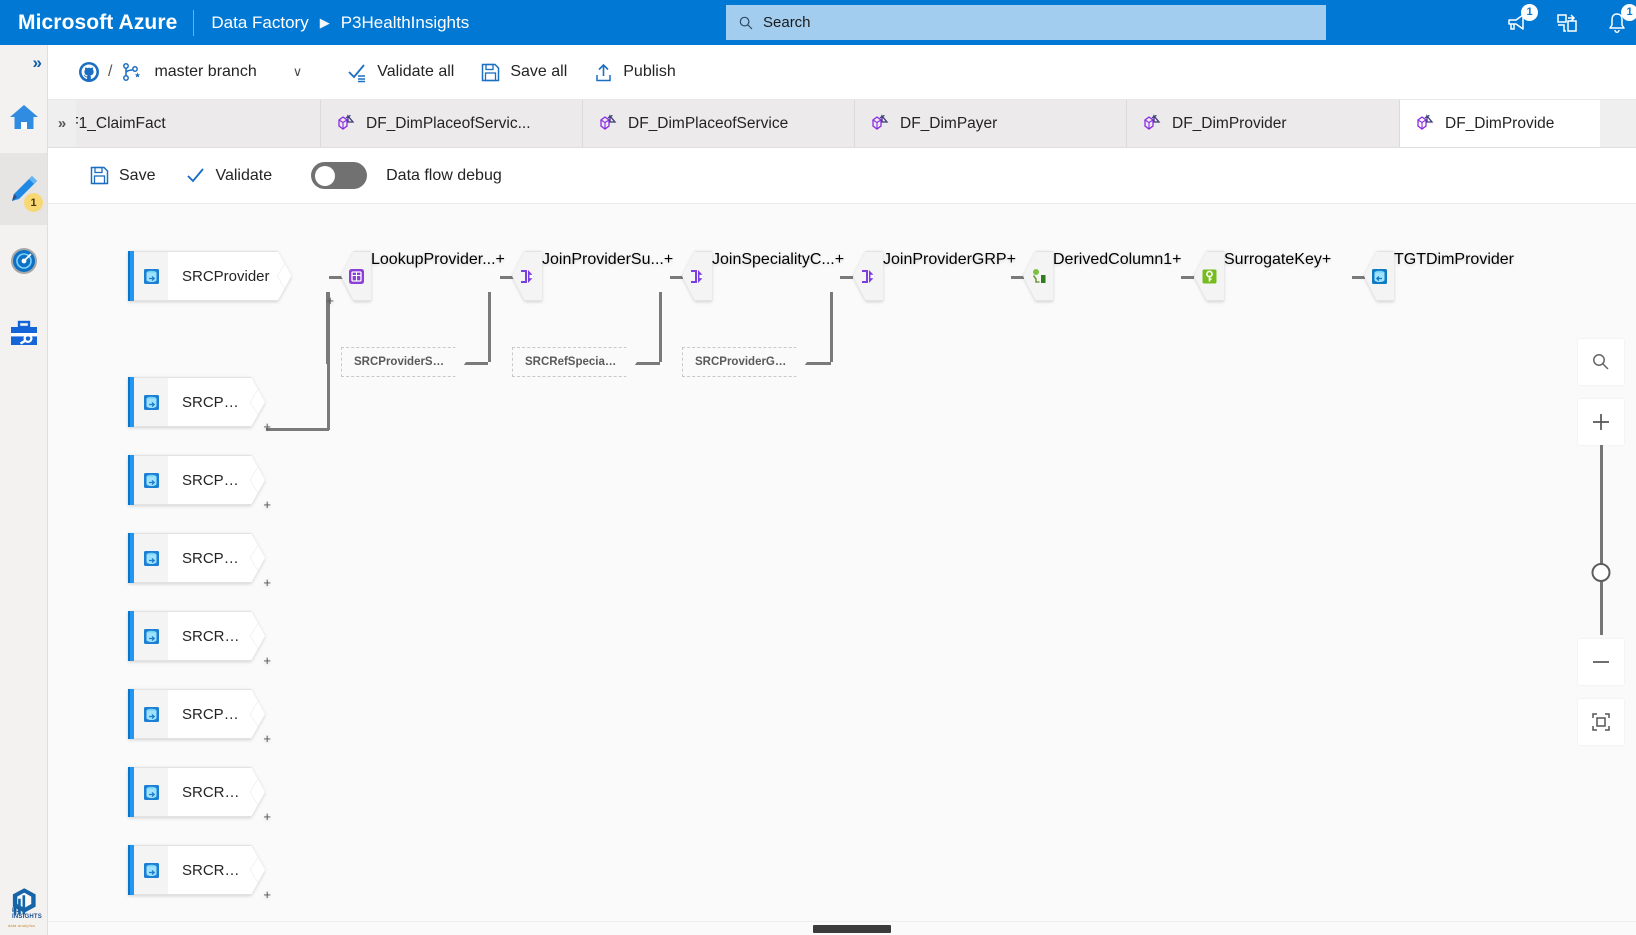 Image resolution: width=1636 pixels, height=935 pixels. I want to click on zoom-slider-handle, so click(1601, 572).